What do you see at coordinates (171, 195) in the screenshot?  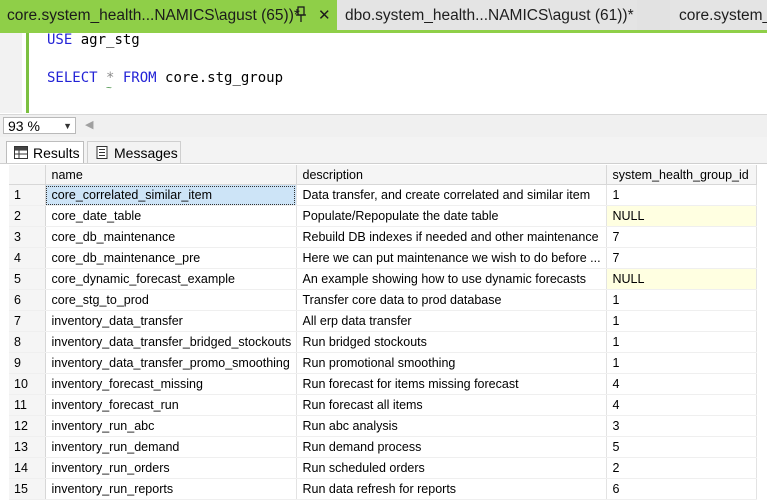 I see `name-cell: core_correlated_similar_item` at bounding box center [171, 195].